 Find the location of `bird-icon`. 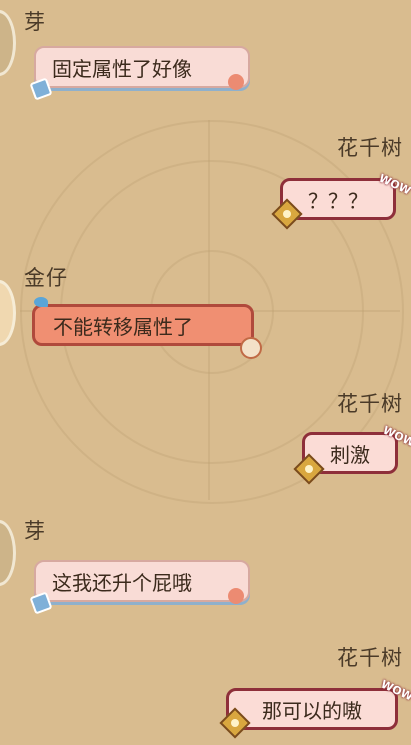

bird-icon is located at coordinates (41, 302).